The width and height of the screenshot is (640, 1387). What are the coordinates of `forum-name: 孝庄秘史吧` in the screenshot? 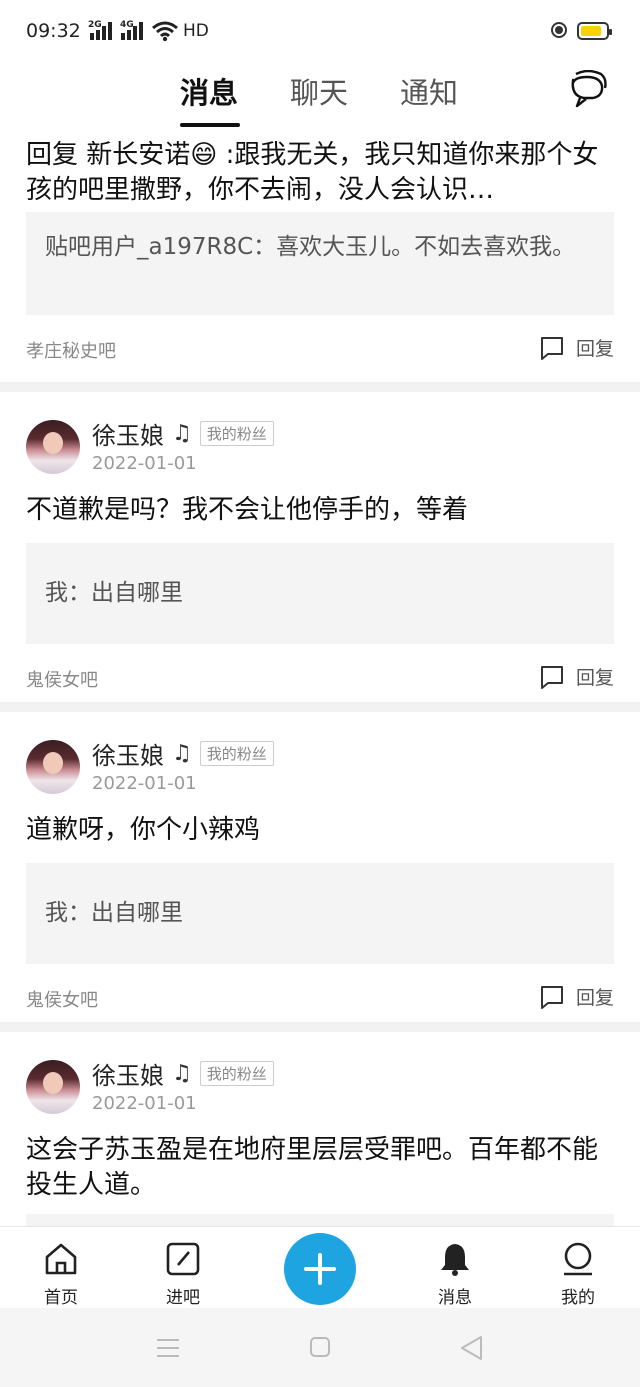 It's located at (71, 350).